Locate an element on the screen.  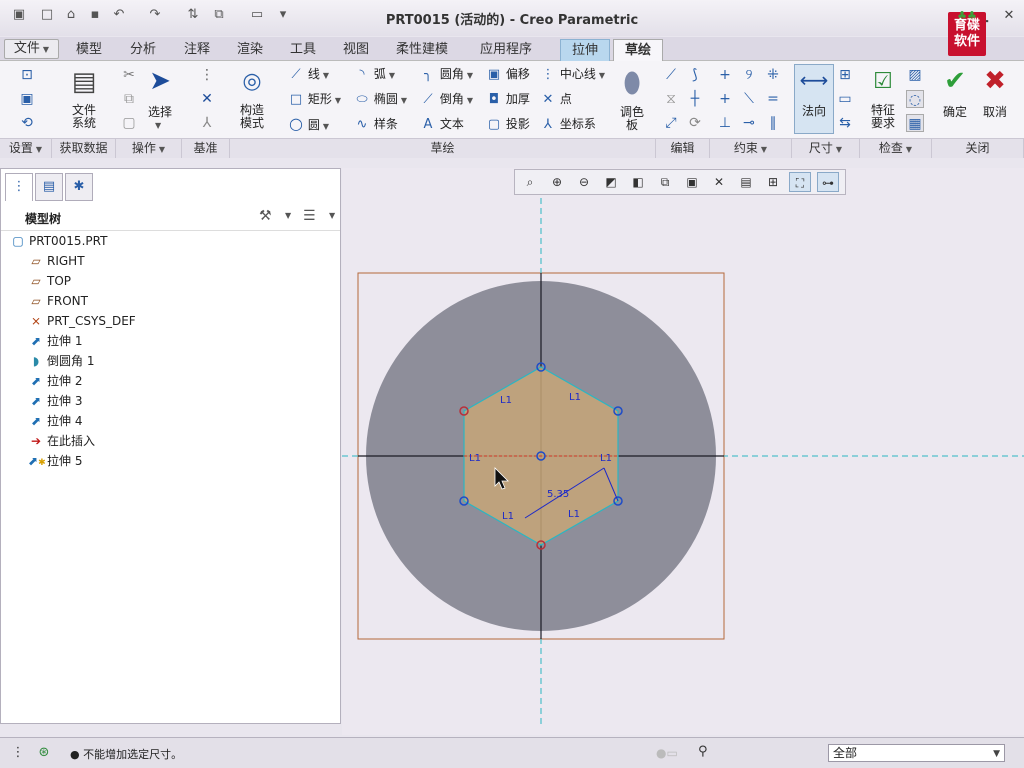
sketch-setup-icon: ⊡ is located at coordinates (27, 75).